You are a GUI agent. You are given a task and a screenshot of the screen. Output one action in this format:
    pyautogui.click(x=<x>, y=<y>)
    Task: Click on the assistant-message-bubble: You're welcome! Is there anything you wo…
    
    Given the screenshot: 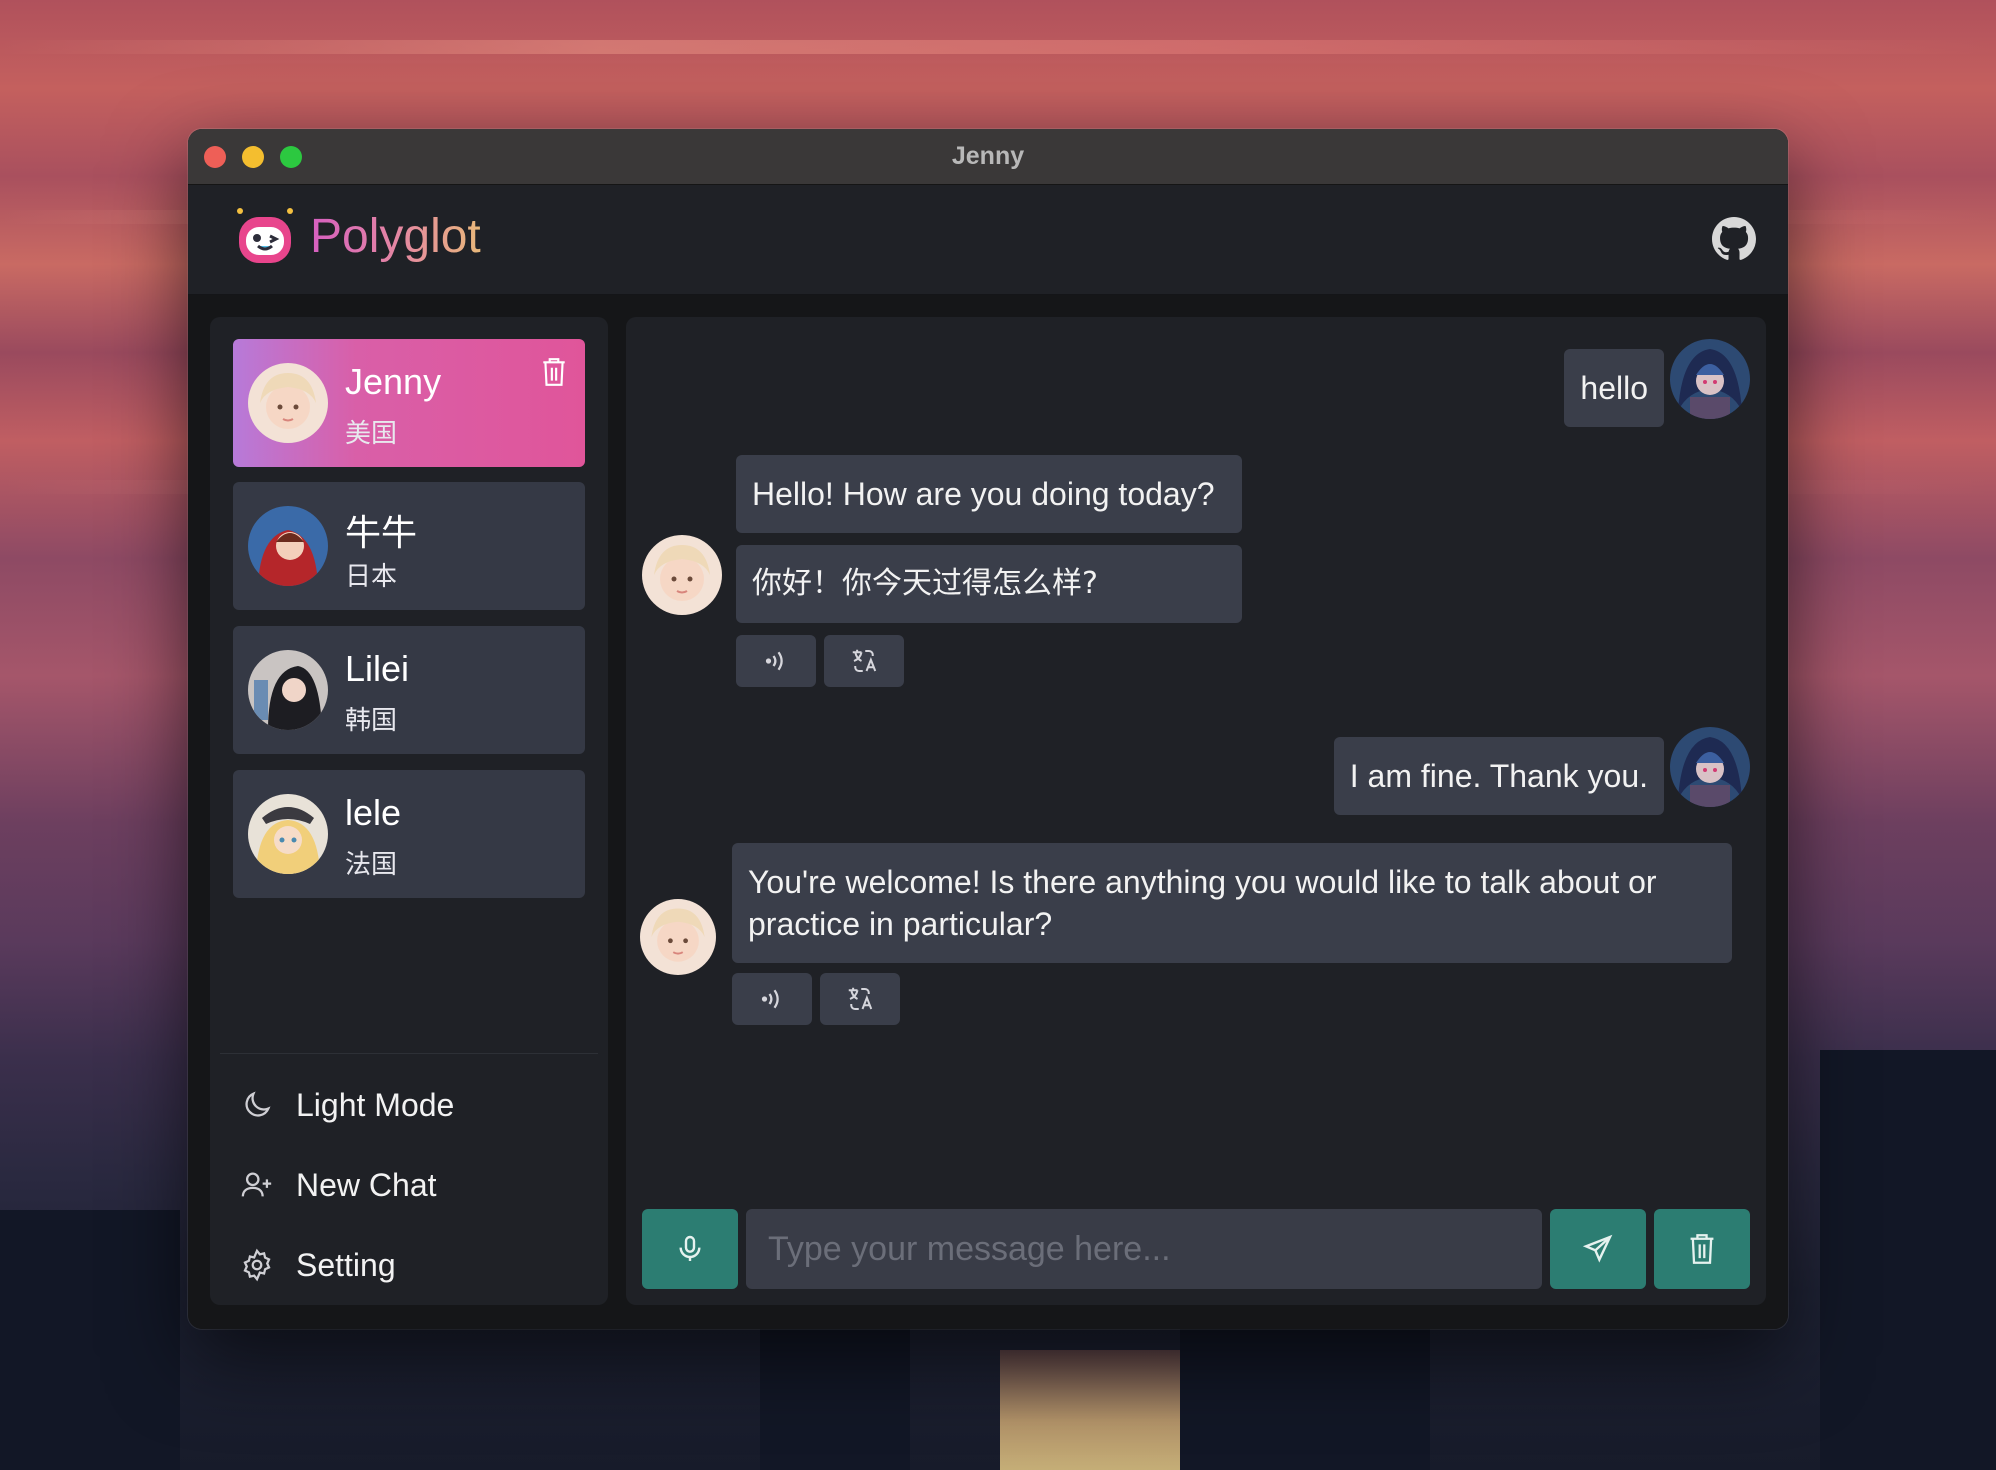 What is the action you would take?
    pyautogui.click(x=1232, y=903)
    